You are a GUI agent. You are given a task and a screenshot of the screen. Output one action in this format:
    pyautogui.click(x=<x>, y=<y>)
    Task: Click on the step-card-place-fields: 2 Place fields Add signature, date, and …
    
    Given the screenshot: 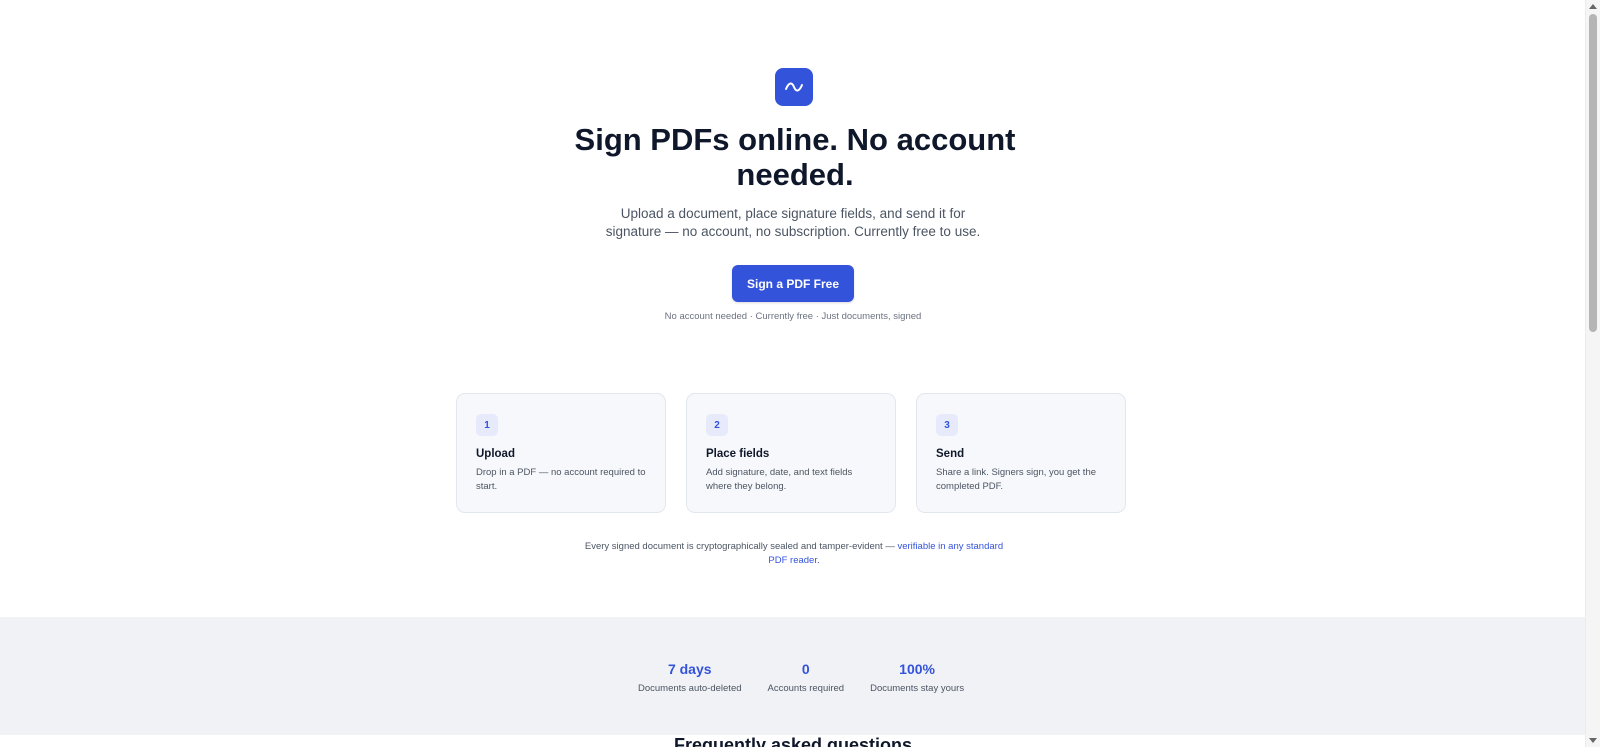 What is the action you would take?
    pyautogui.click(x=791, y=453)
    